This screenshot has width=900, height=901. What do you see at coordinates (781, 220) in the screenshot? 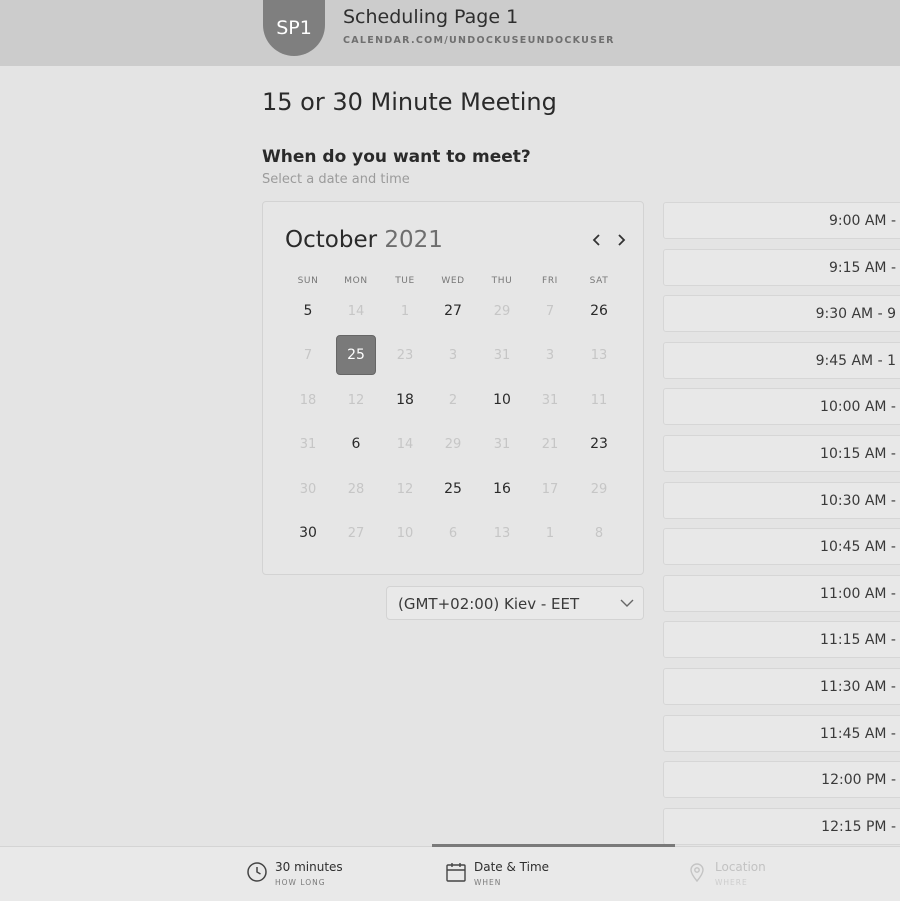
I see `time-slot-button: 9:00 AM -` at bounding box center [781, 220].